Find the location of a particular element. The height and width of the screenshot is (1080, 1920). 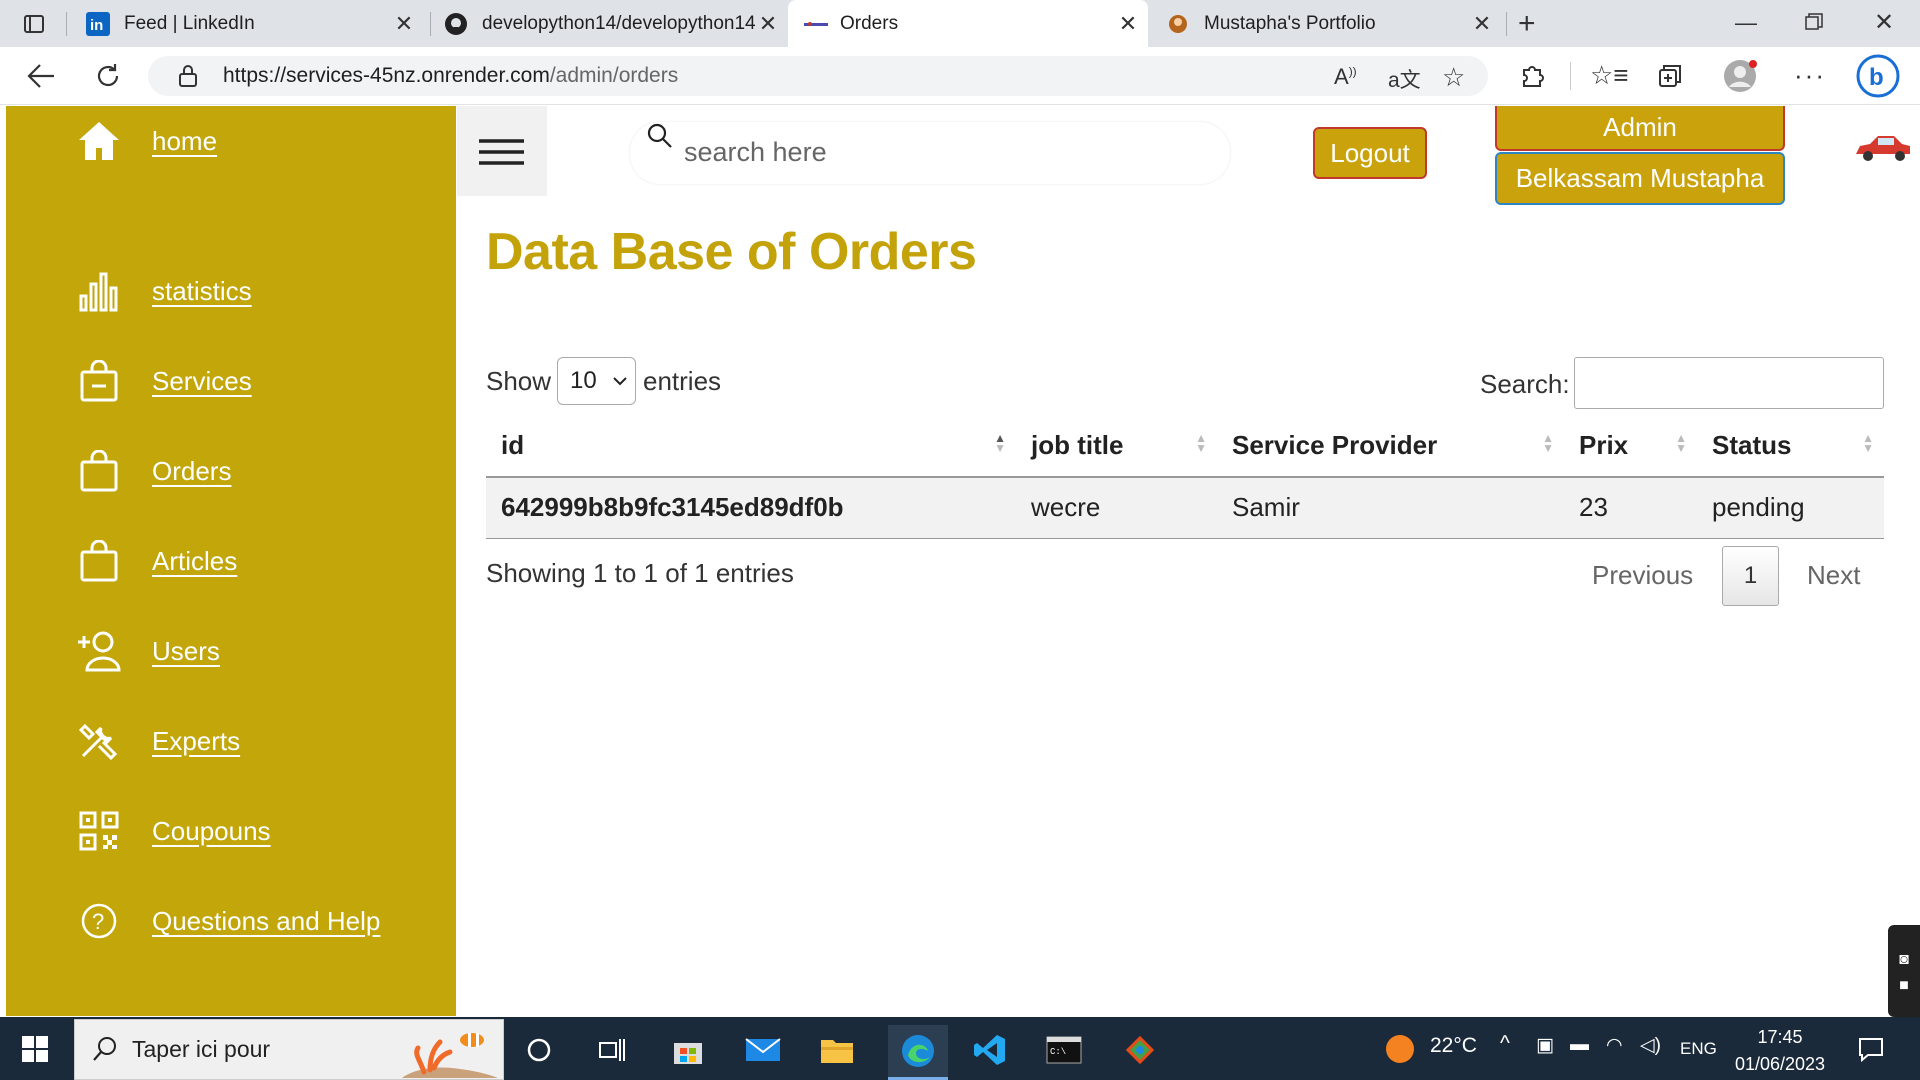

windows-start-icon is located at coordinates (35, 1049).